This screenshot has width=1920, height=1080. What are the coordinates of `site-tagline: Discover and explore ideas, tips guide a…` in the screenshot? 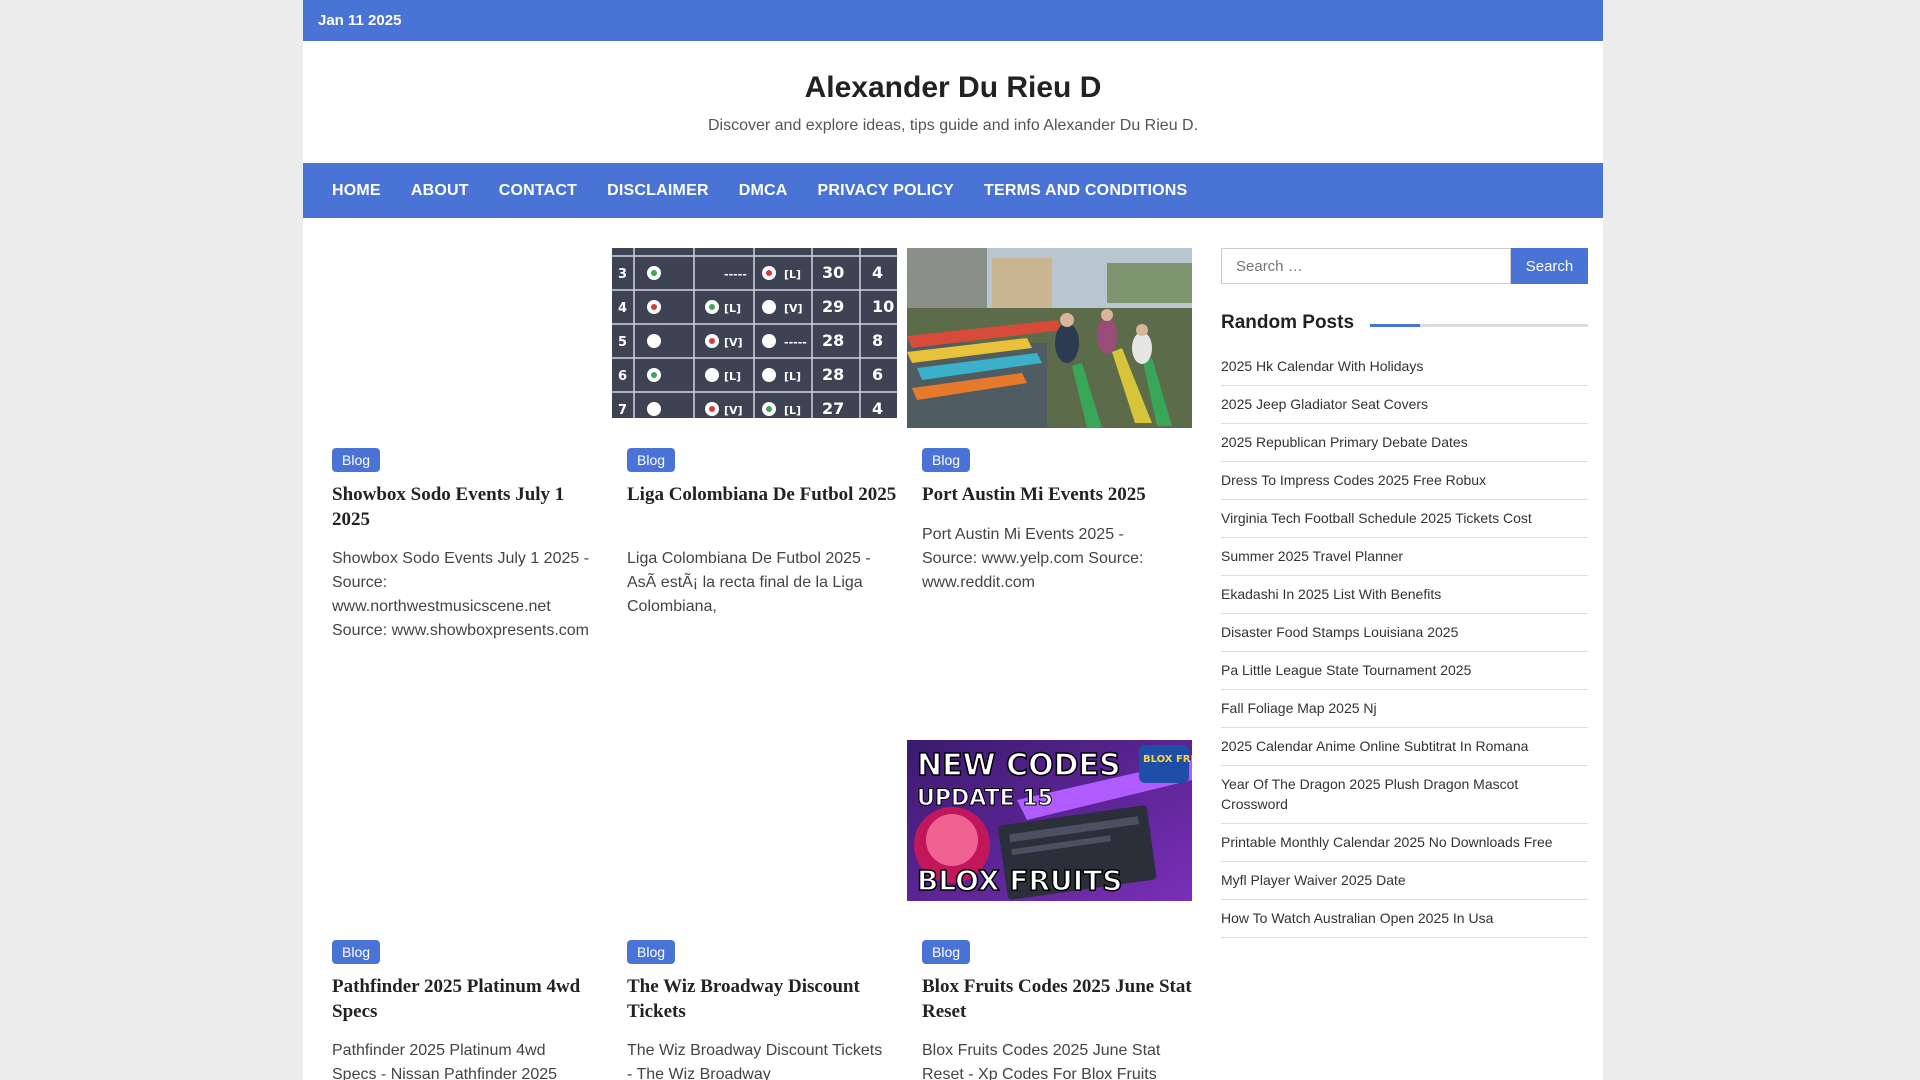 It's located at (953, 125).